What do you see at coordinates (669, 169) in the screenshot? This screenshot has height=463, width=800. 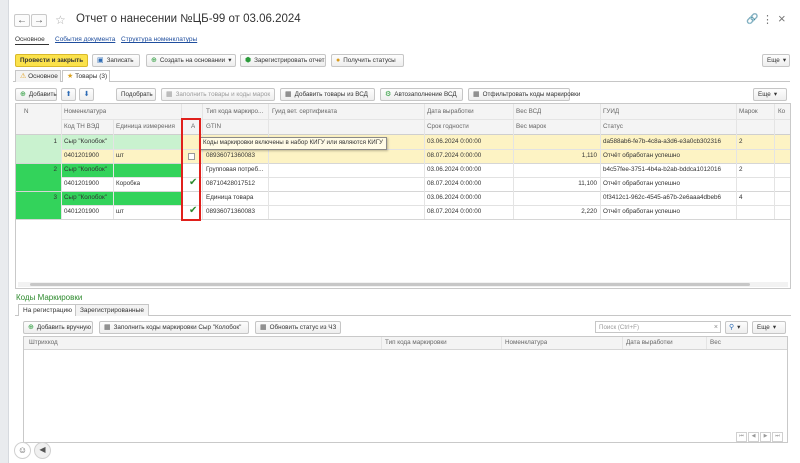 I see `row-guid: b4c57fee-3751-4b4a-b2ab-bddca1012016` at bounding box center [669, 169].